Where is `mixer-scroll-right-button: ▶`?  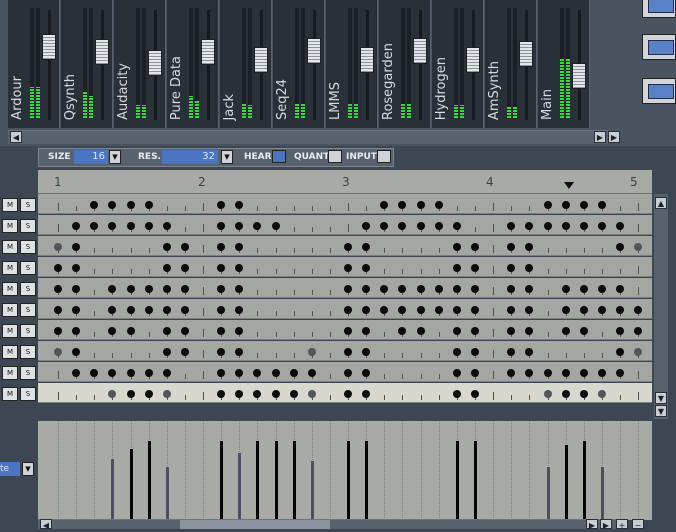 mixer-scroll-right-button: ▶ is located at coordinates (600, 137).